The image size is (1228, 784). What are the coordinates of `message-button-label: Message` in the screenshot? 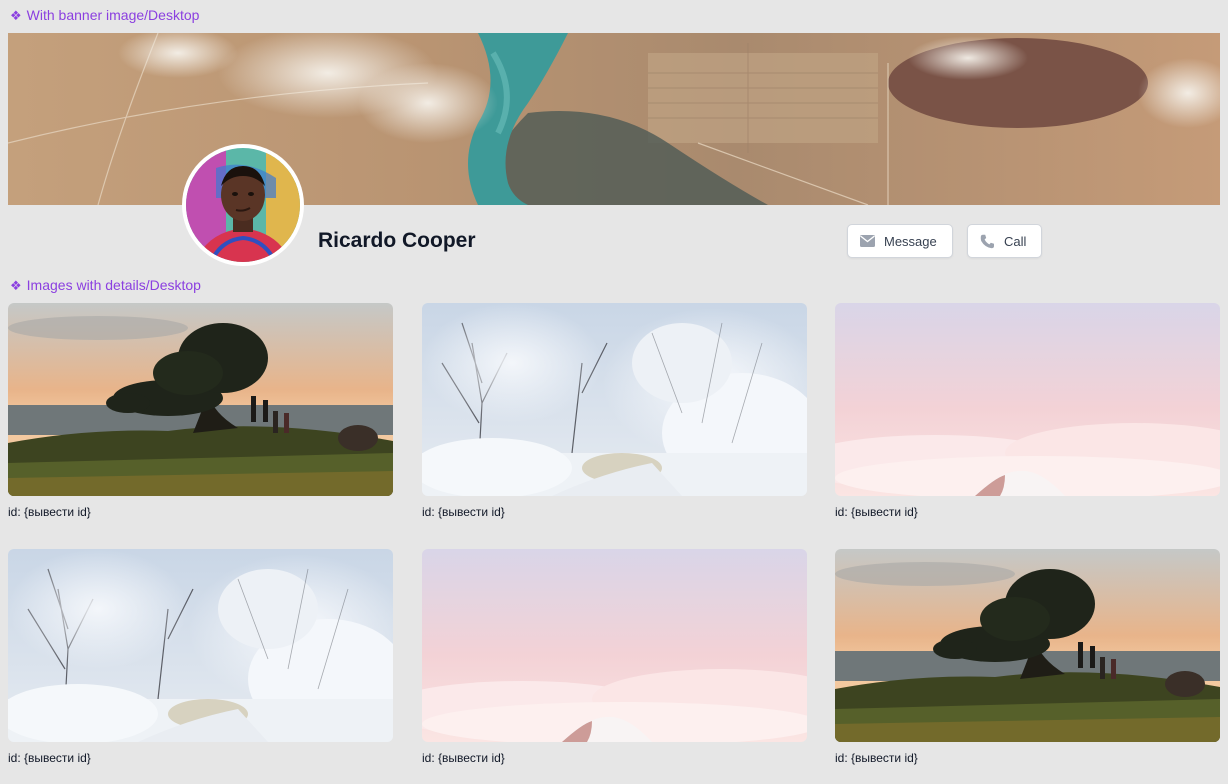 It's located at (910, 241).